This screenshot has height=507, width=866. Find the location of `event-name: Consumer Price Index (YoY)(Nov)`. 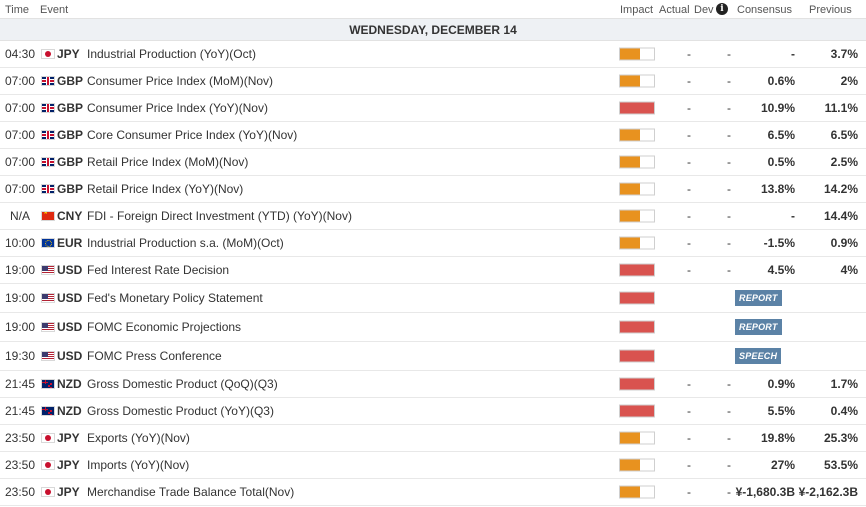

event-name: Consumer Price Index (YoY)(Nov) is located at coordinates (177, 108).